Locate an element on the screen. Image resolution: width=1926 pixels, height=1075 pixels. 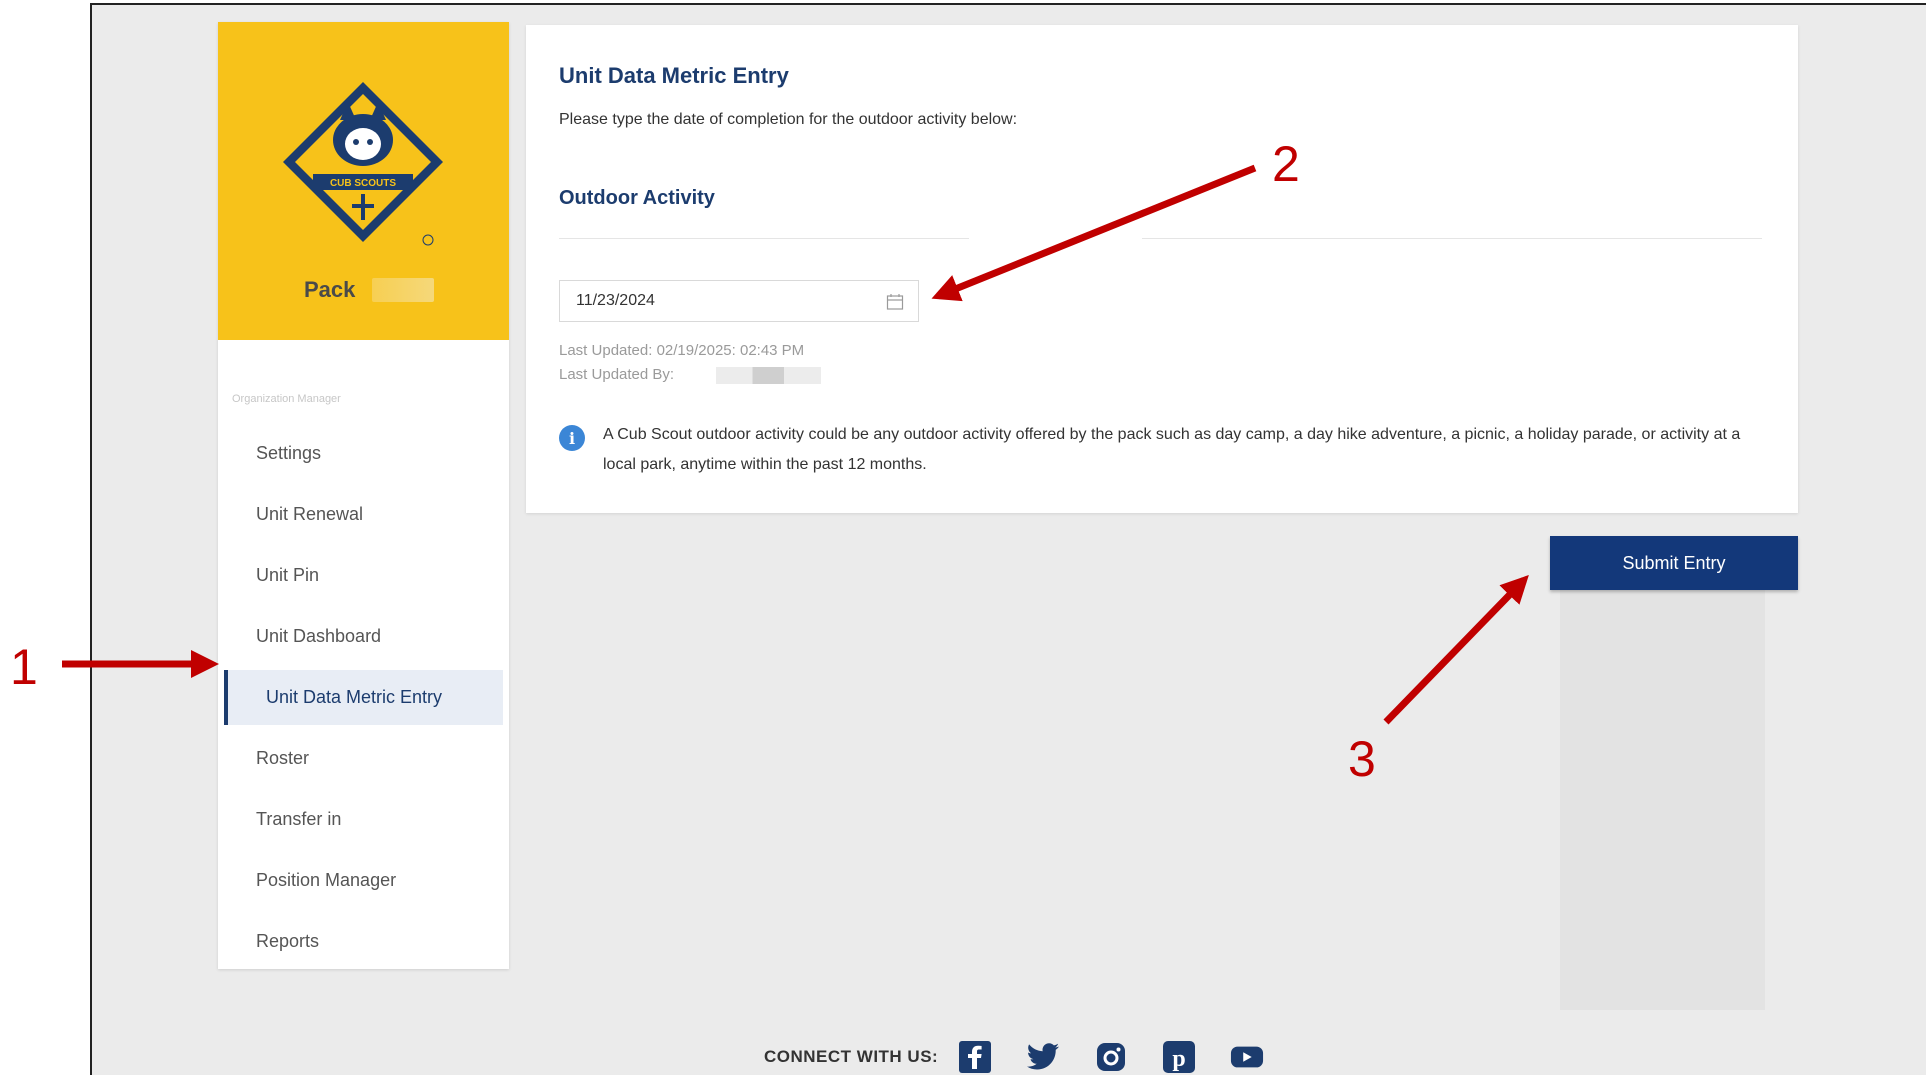
annotation-number-3: 3 is located at coordinates (1362, 759).